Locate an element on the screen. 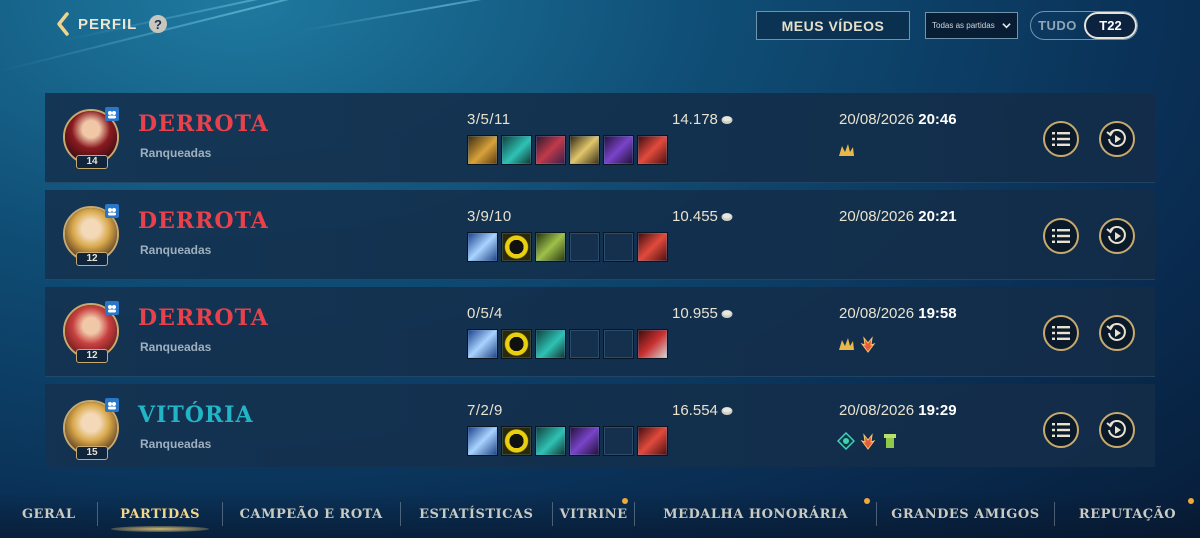 This screenshot has height=538, width=1200. back-button: PERFIL is located at coordinates (96, 24).